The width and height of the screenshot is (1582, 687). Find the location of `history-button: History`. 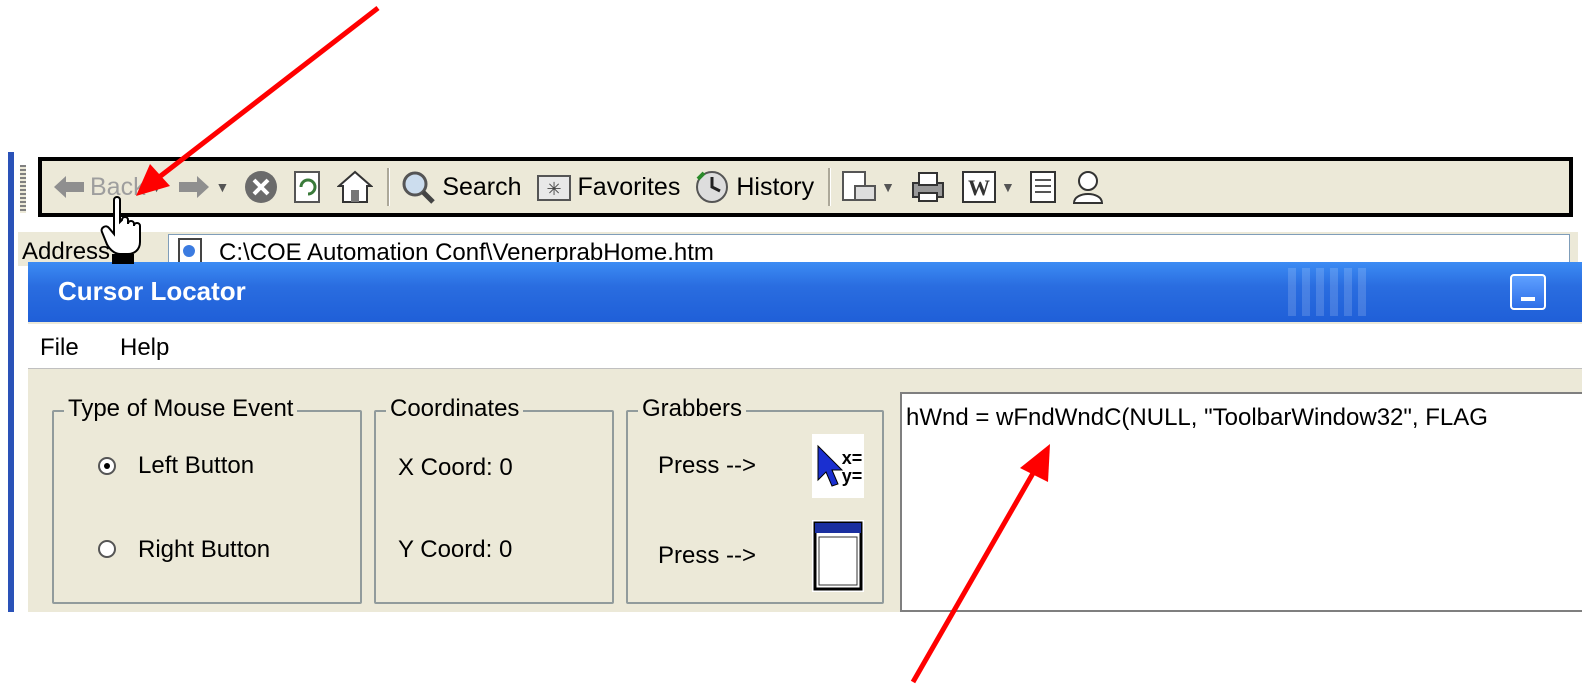

history-button: History is located at coordinates (754, 187).